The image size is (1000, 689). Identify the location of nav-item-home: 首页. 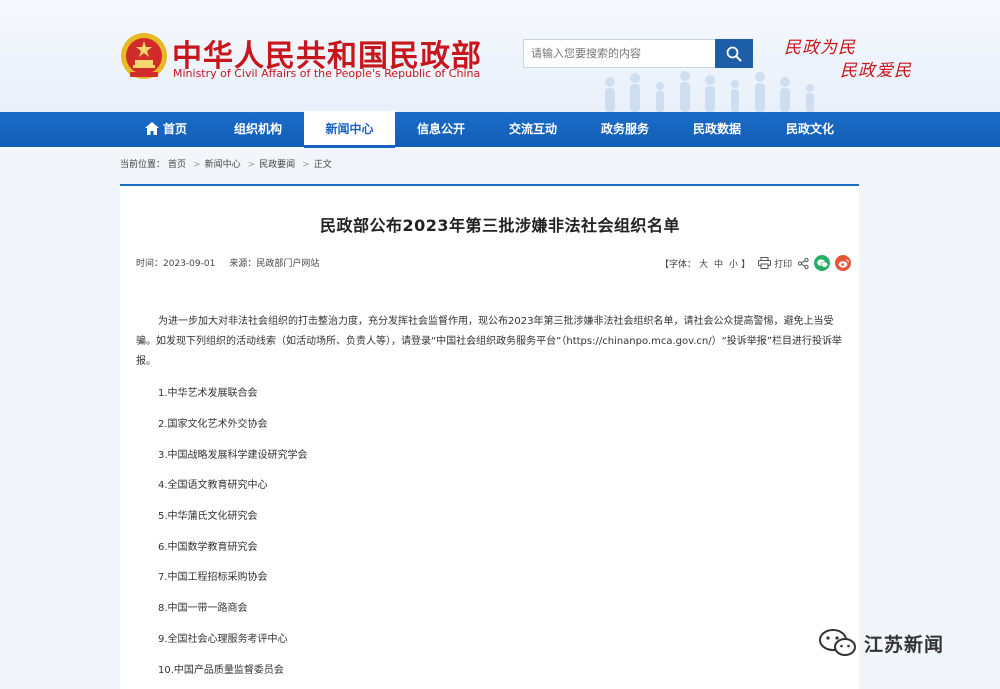
(166, 129).